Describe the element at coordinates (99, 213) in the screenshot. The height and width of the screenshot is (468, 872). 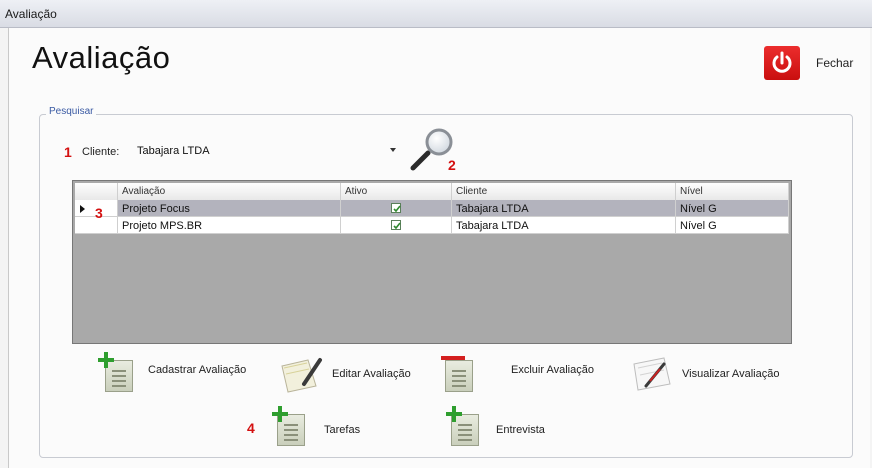
I see `marker-3: 3` at that location.